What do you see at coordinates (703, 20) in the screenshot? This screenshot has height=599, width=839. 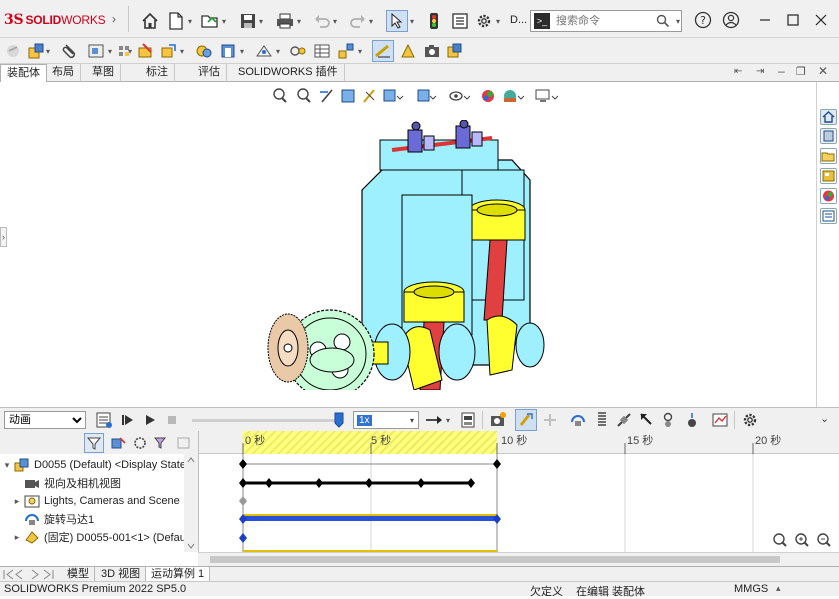 I see `help-question-icon: ?` at bounding box center [703, 20].